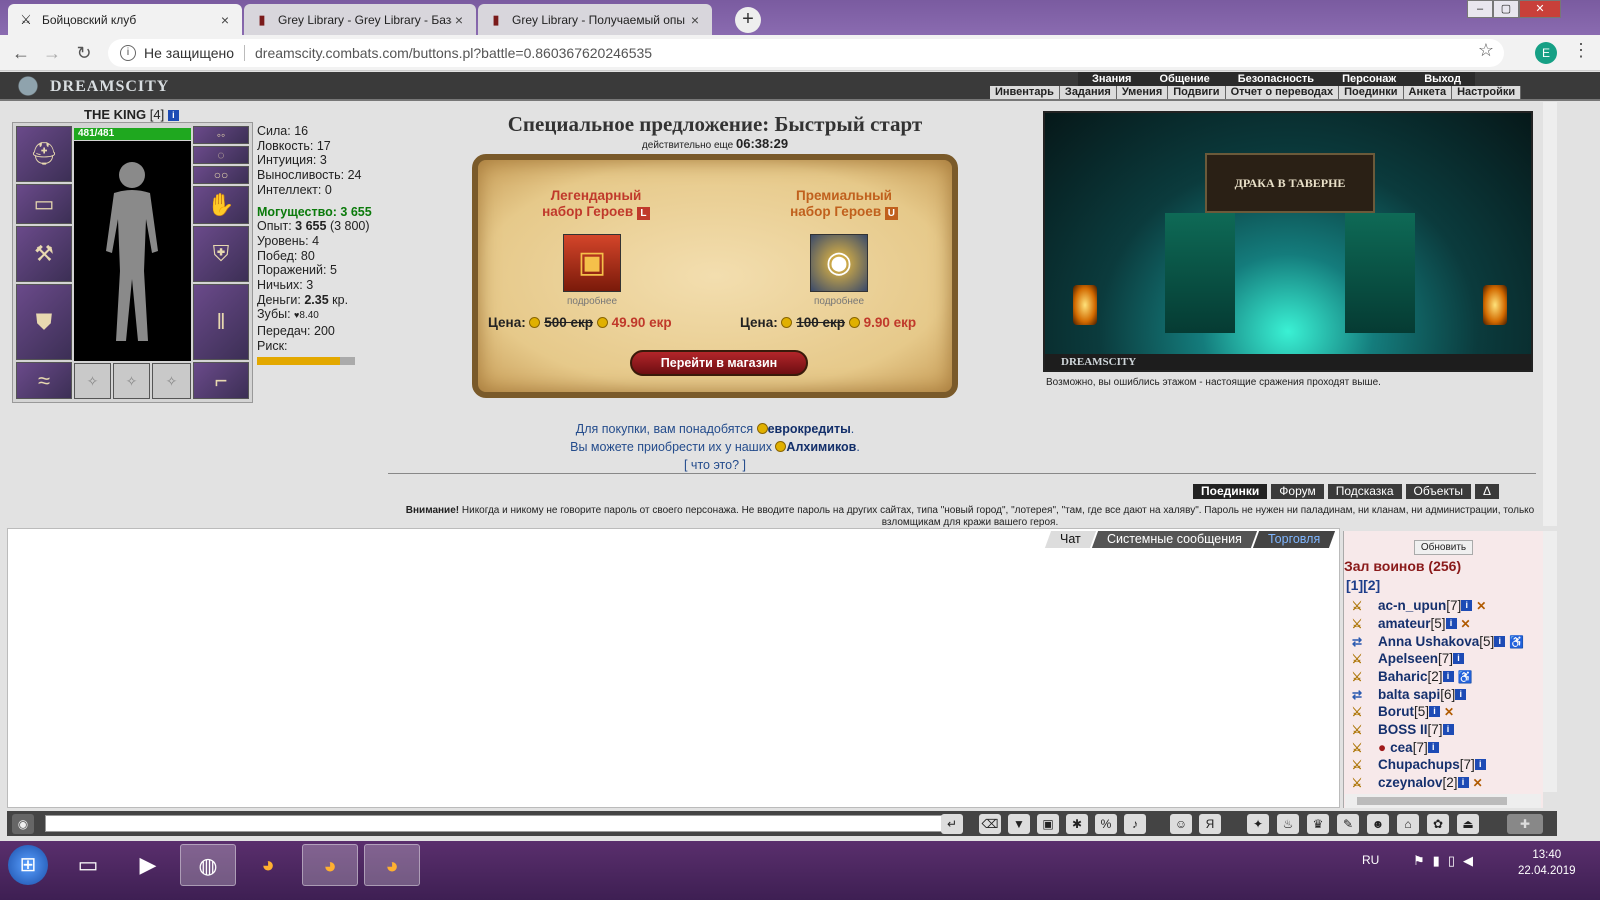 The width and height of the screenshot is (1600, 900). I want to click on submenu-feats: Подвиги, so click(1197, 92).